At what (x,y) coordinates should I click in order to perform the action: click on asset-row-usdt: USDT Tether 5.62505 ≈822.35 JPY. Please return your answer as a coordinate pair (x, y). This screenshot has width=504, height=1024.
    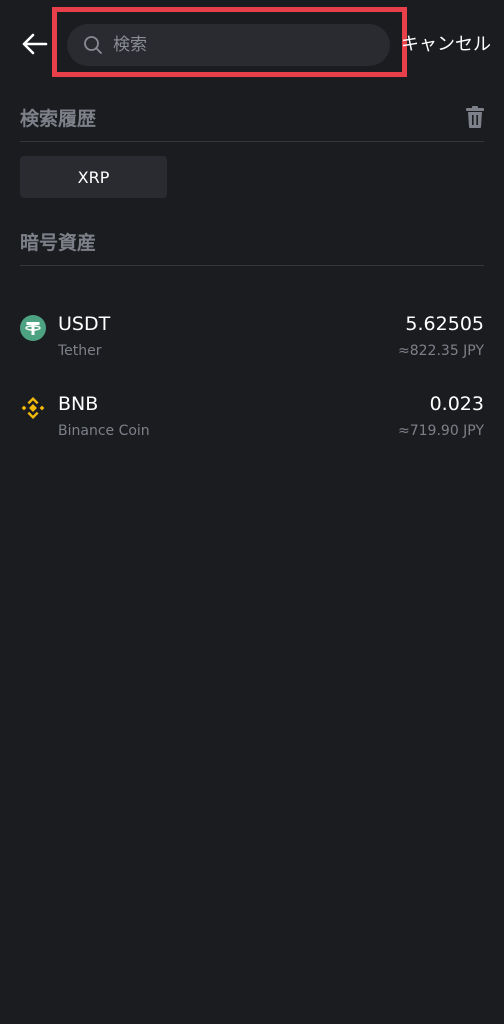
    Looking at the image, I should click on (252, 343).